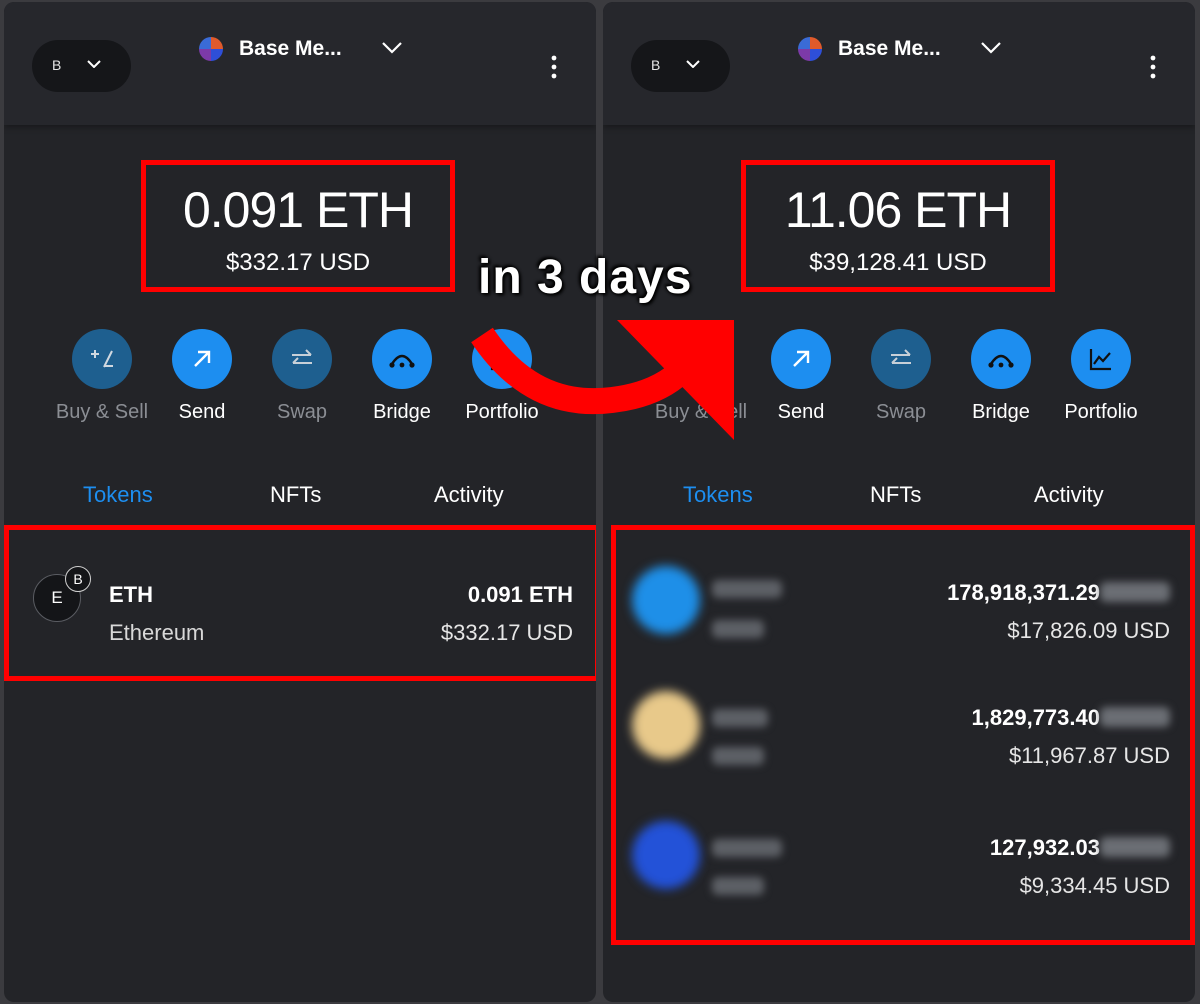  Describe the element at coordinates (602, 380) in the screenshot. I see `curved-arrow-icon` at that location.